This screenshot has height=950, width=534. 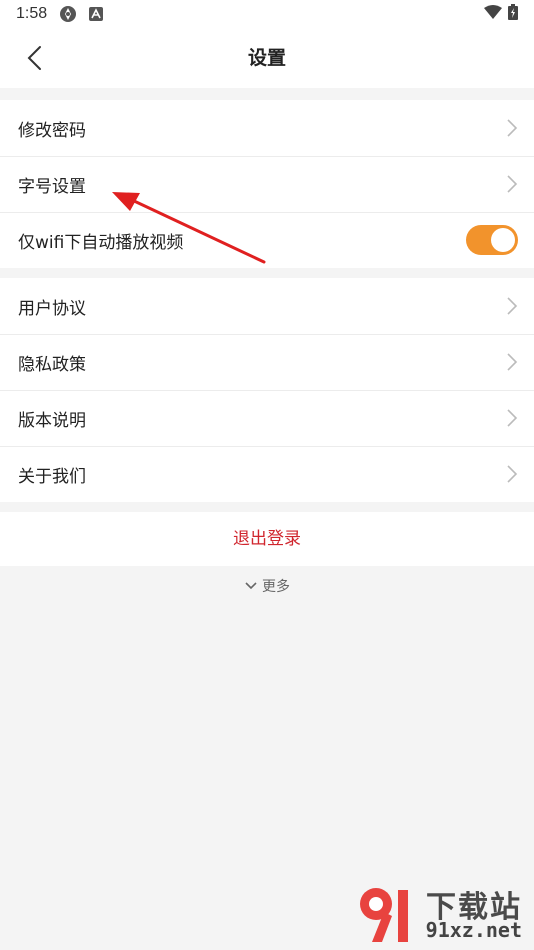 What do you see at coordinates (68, 14) in the screenshot?
I see `sync-icon` at bounding box center [68, 14].